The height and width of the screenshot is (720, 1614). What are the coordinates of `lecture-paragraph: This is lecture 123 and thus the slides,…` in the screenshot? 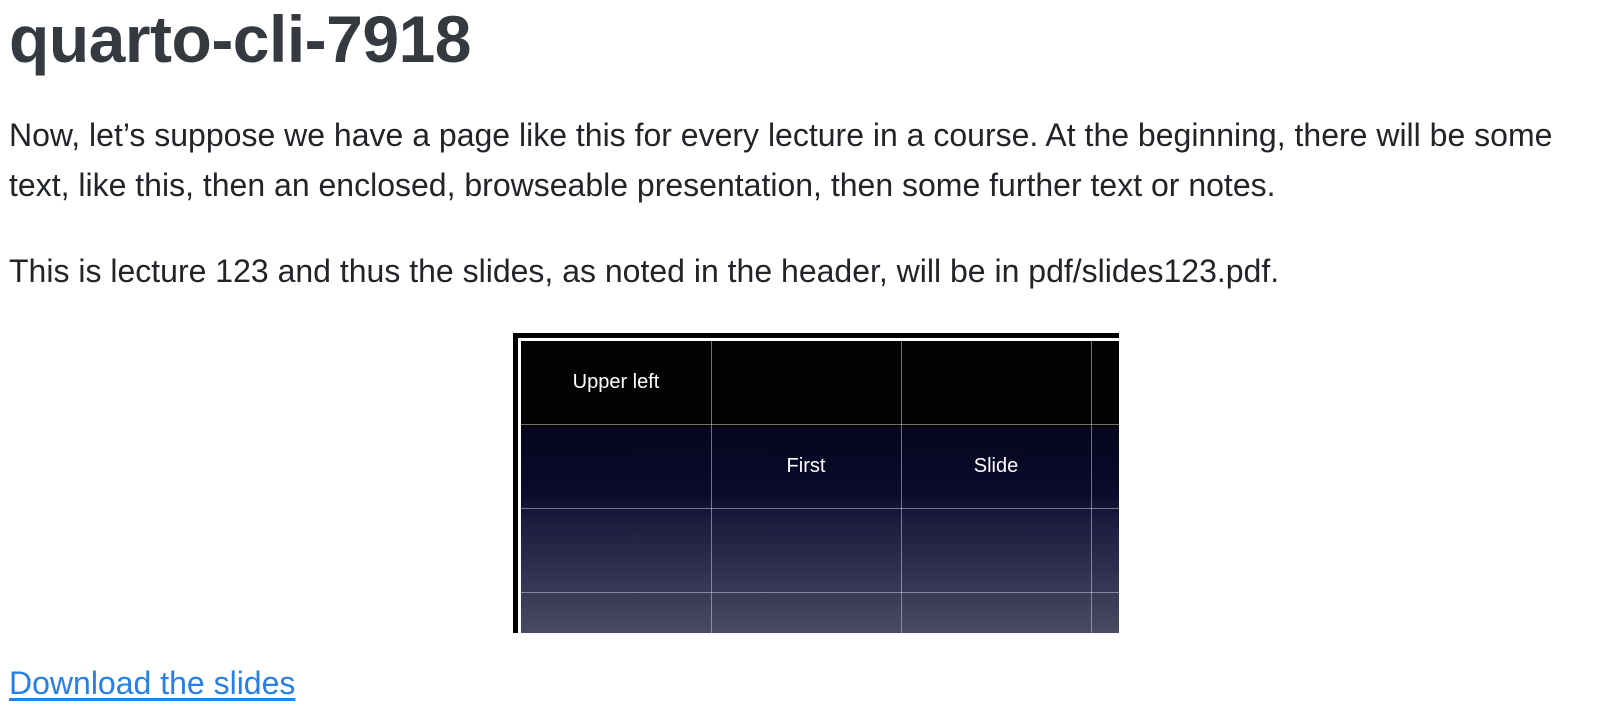 It's located at (644, 271).